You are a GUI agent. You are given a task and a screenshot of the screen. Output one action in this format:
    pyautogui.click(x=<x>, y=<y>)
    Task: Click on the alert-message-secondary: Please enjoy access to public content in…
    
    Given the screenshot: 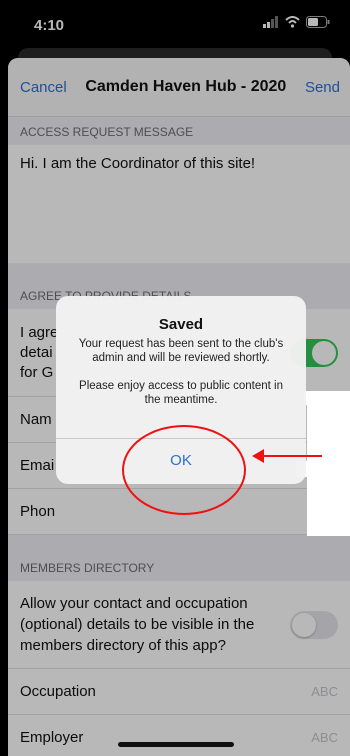 What is the action you would take?
    pyautogui.click(x=181, y=393)
    